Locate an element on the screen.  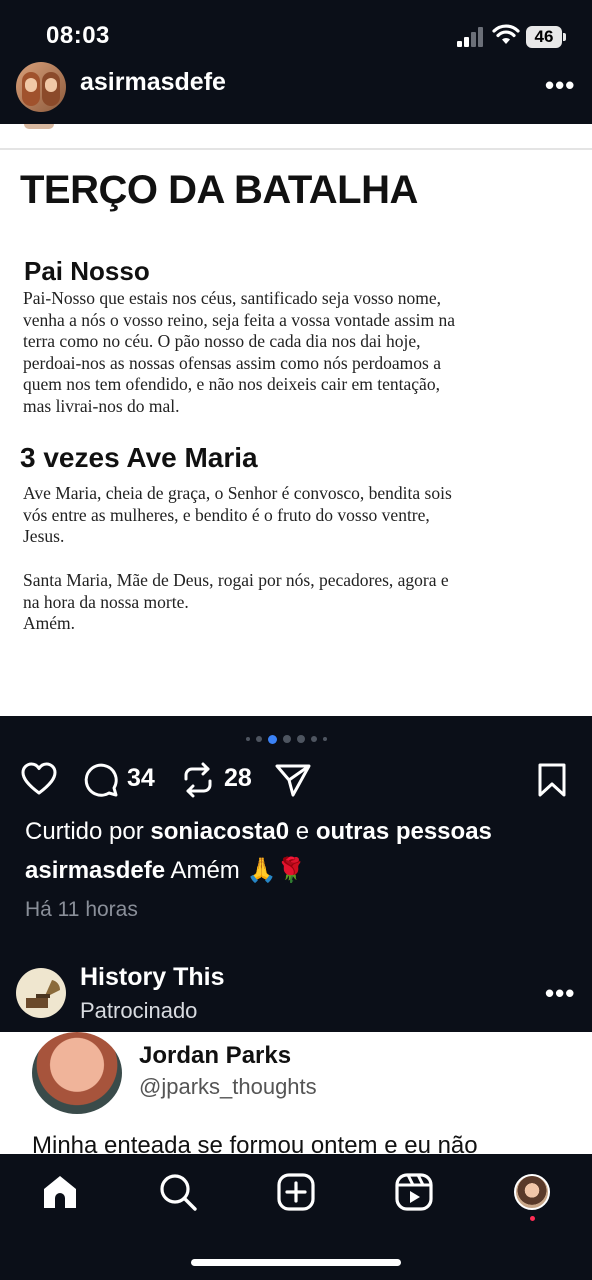
status-time: 08:03 is located at coordinates (78, 35).